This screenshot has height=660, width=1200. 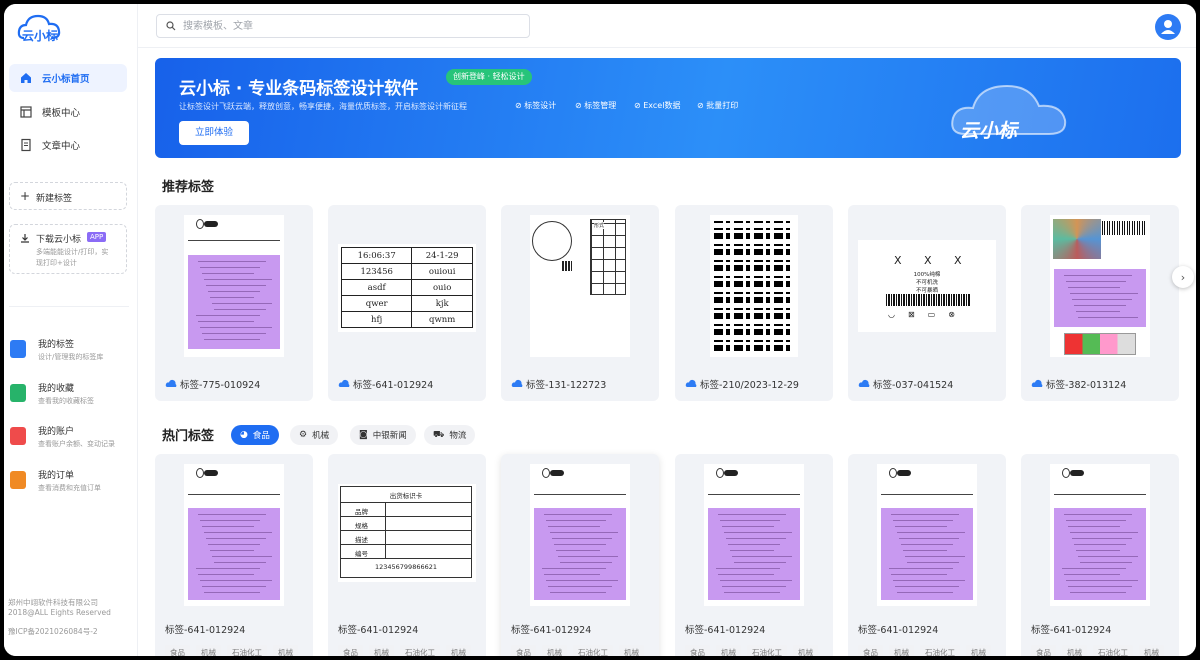 What do you see at coordinates (754, 286) in the screenshot?
I see `qr-code` at bounding box center [754, 286].